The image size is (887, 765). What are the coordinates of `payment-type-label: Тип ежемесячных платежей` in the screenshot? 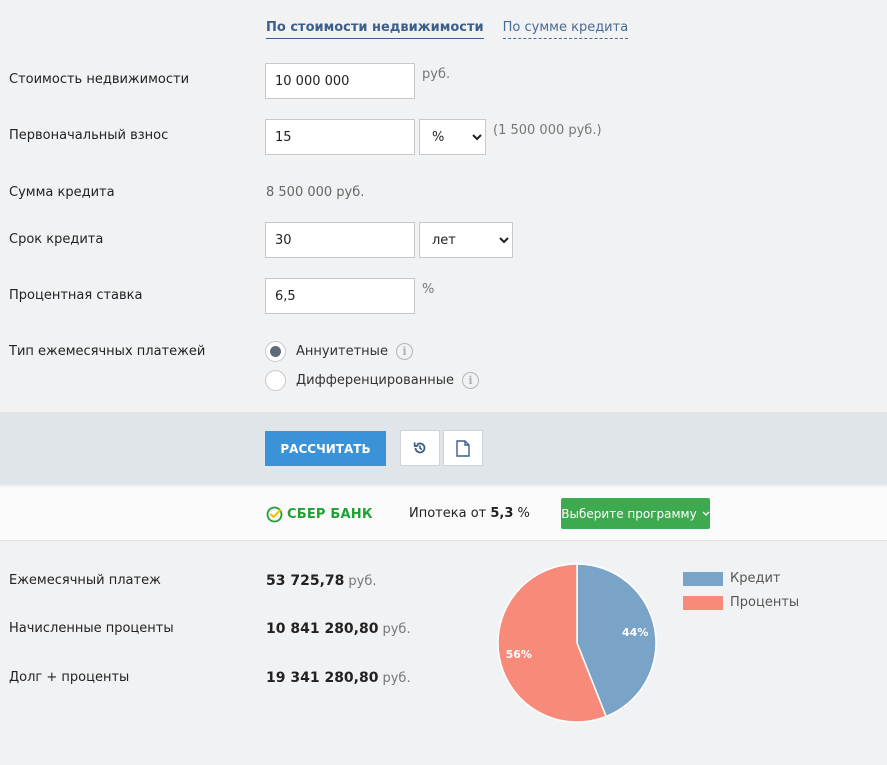 It's located at (107, 351).